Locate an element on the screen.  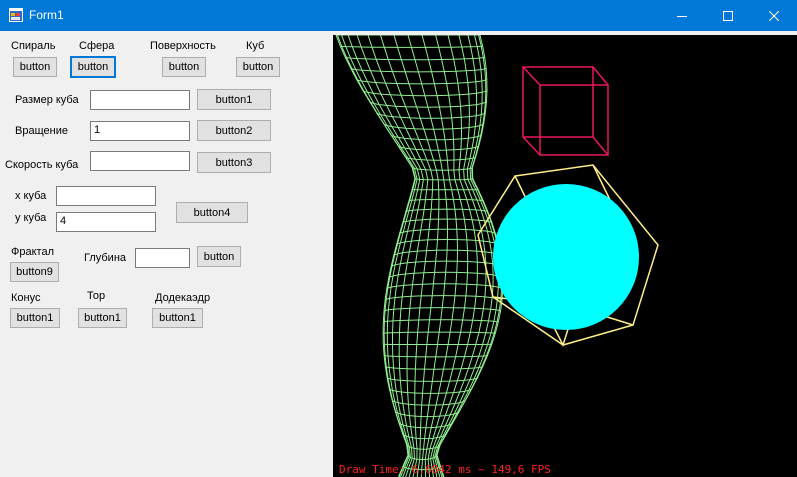
cube-label: Куб is located at coordinates (255, 46).